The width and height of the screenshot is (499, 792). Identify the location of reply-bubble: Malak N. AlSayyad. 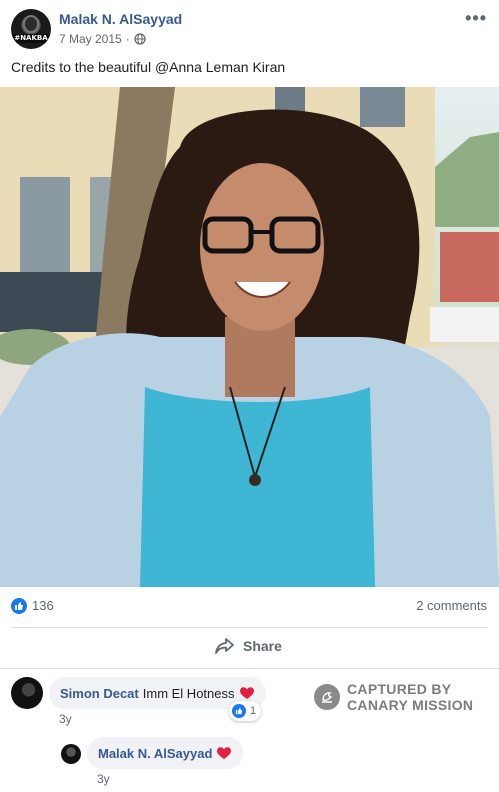
(165, 753).